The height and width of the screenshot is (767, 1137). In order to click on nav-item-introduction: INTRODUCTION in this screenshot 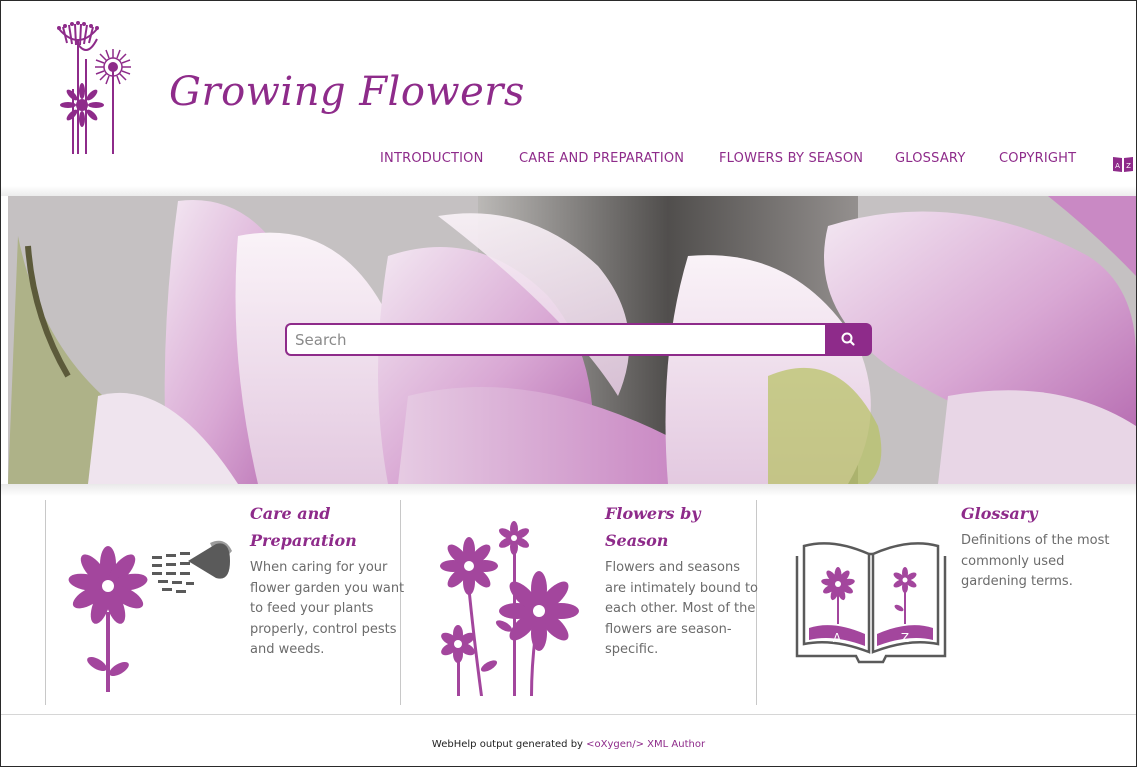, I will do `click(432, 158)`.